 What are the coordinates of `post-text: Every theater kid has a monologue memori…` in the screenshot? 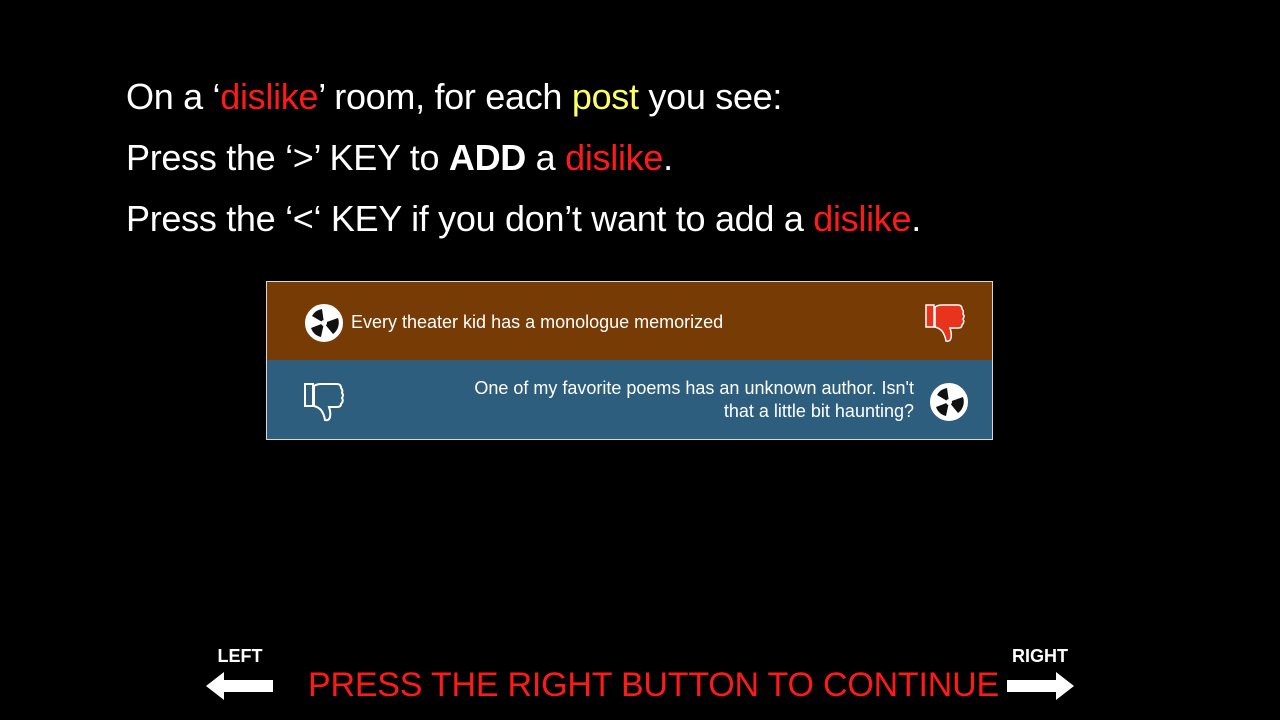 It's located at (537, 322).